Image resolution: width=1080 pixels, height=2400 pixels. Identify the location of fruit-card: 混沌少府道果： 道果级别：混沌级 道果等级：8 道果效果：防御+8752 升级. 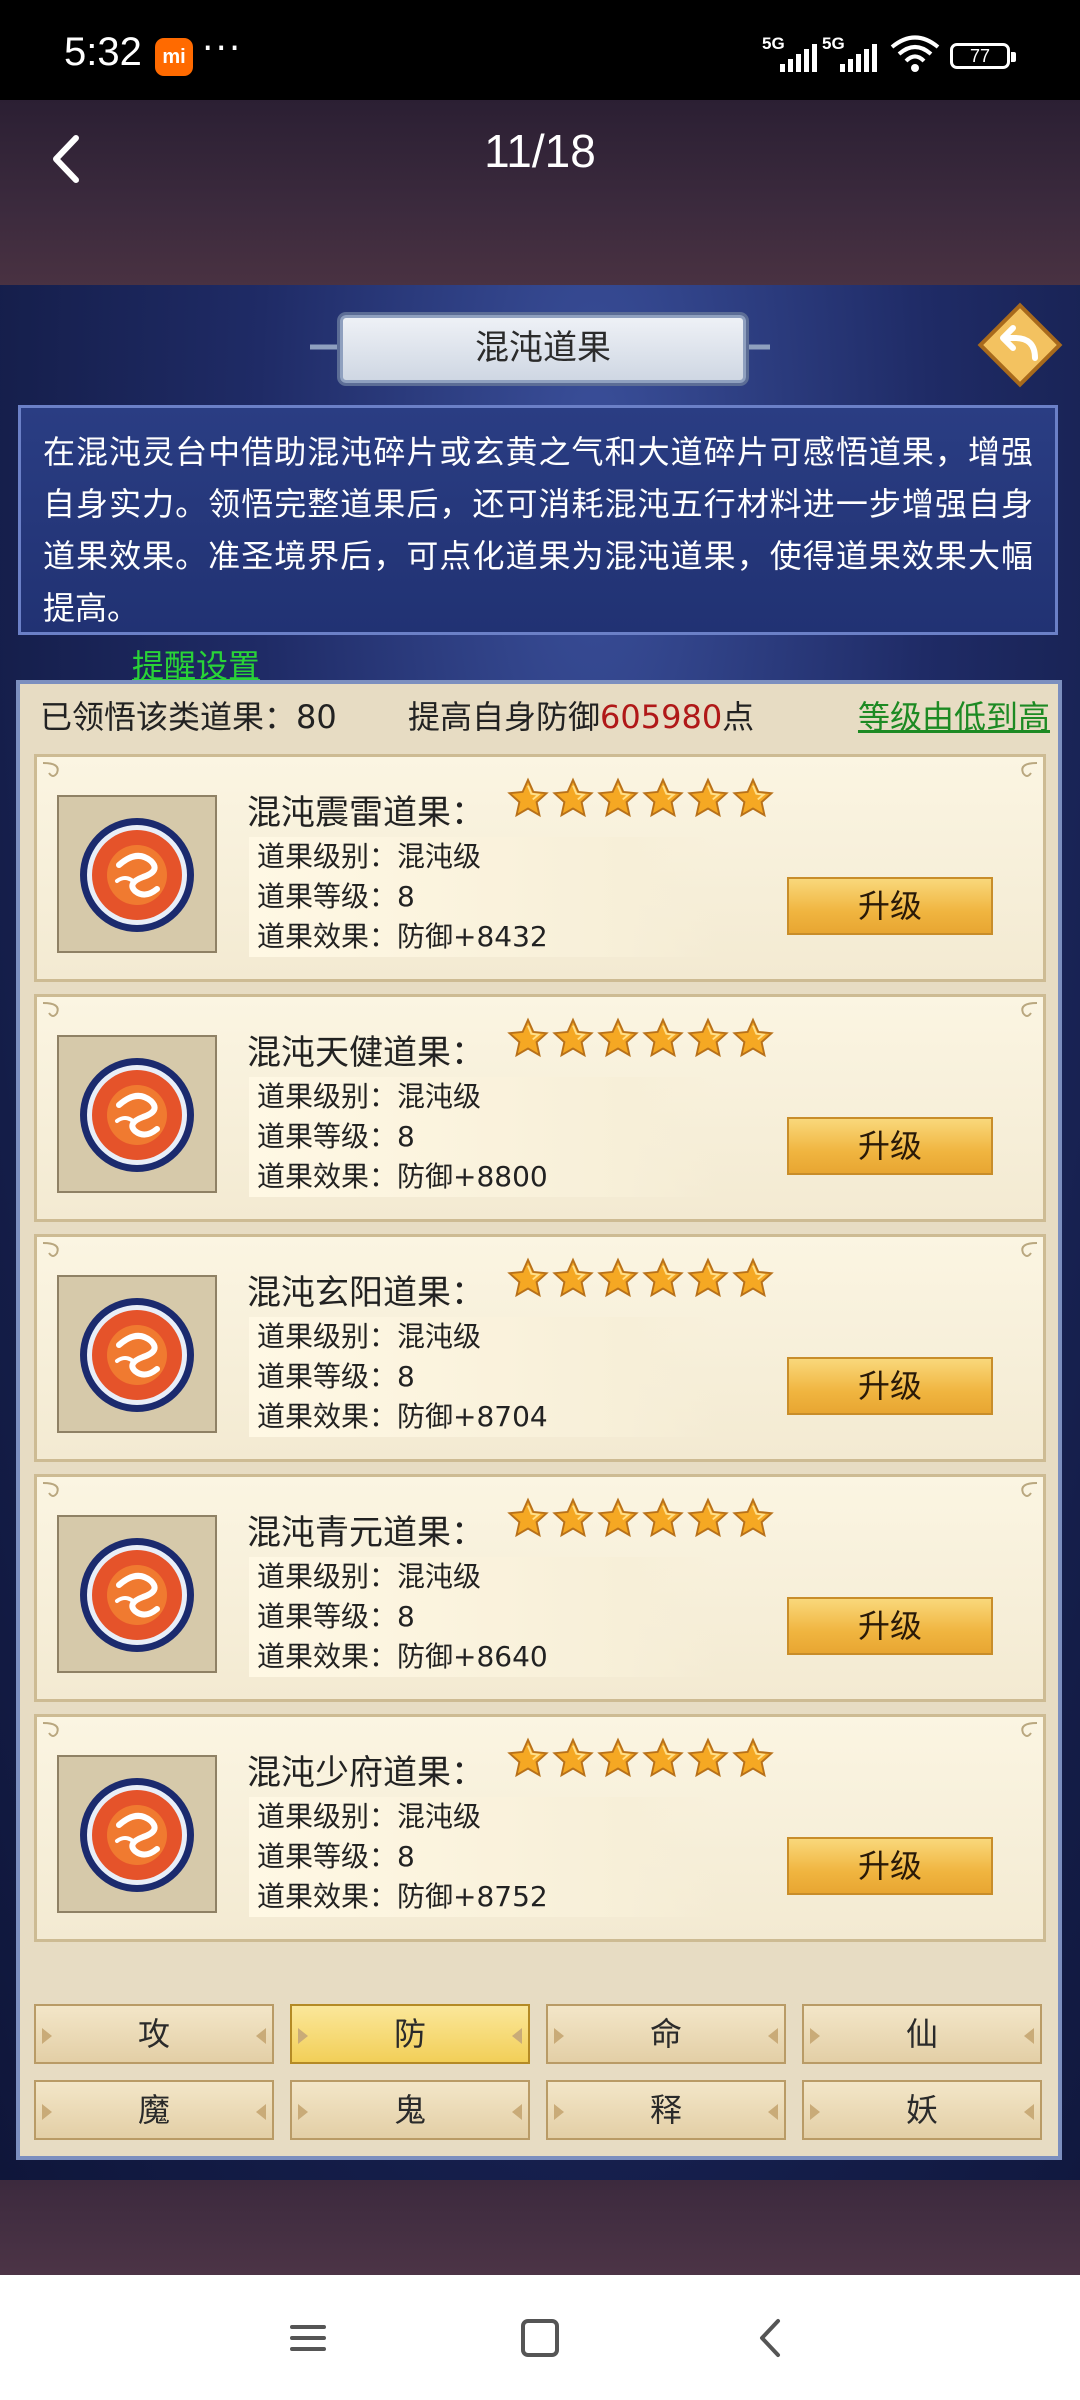
(540, 1828).